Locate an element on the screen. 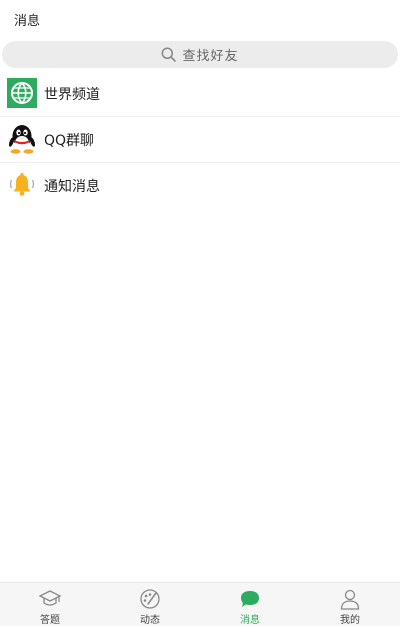 The width and height of the screenshot is (400, 633). palette-icon is located at coordinates (150, 599).